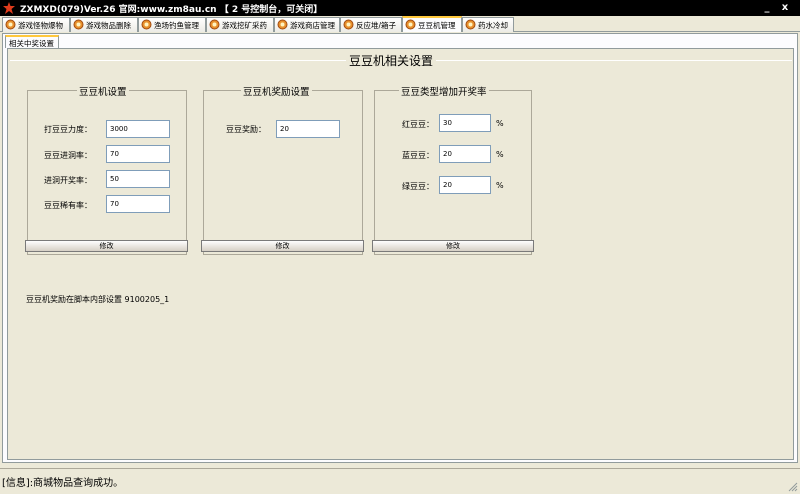 The width and height of the screenshot is (800, 494). I want to click on field-label-rare-rate: 豆豆稀有率：, so click(68, 205).